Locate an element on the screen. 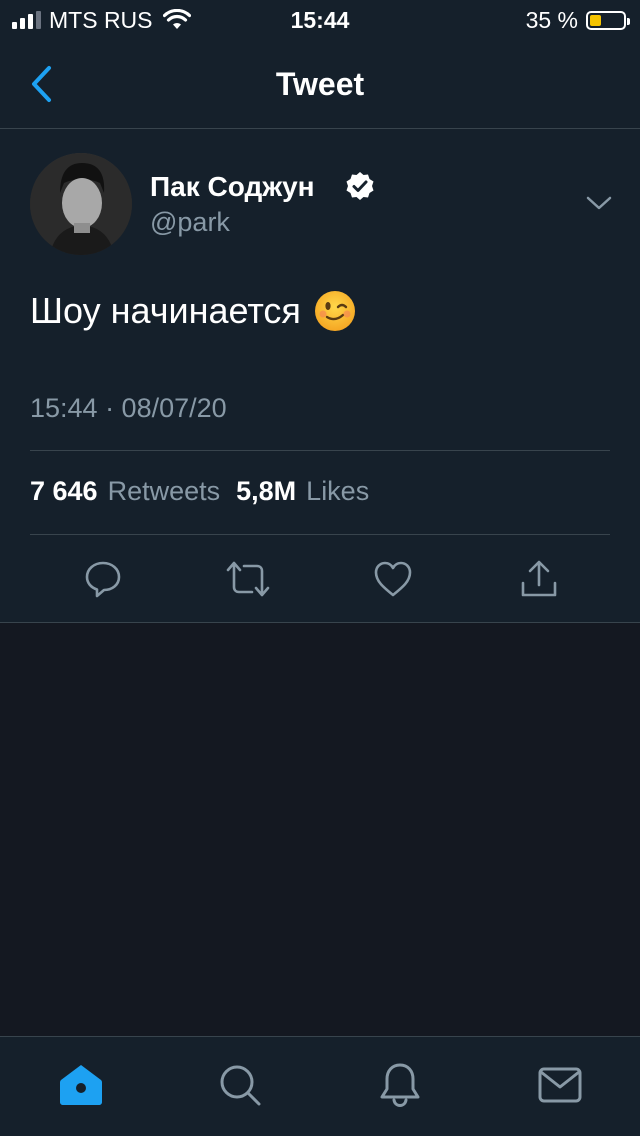 This screenshot has height=1136, width=640. share-button is located at coordinates (539, 579).